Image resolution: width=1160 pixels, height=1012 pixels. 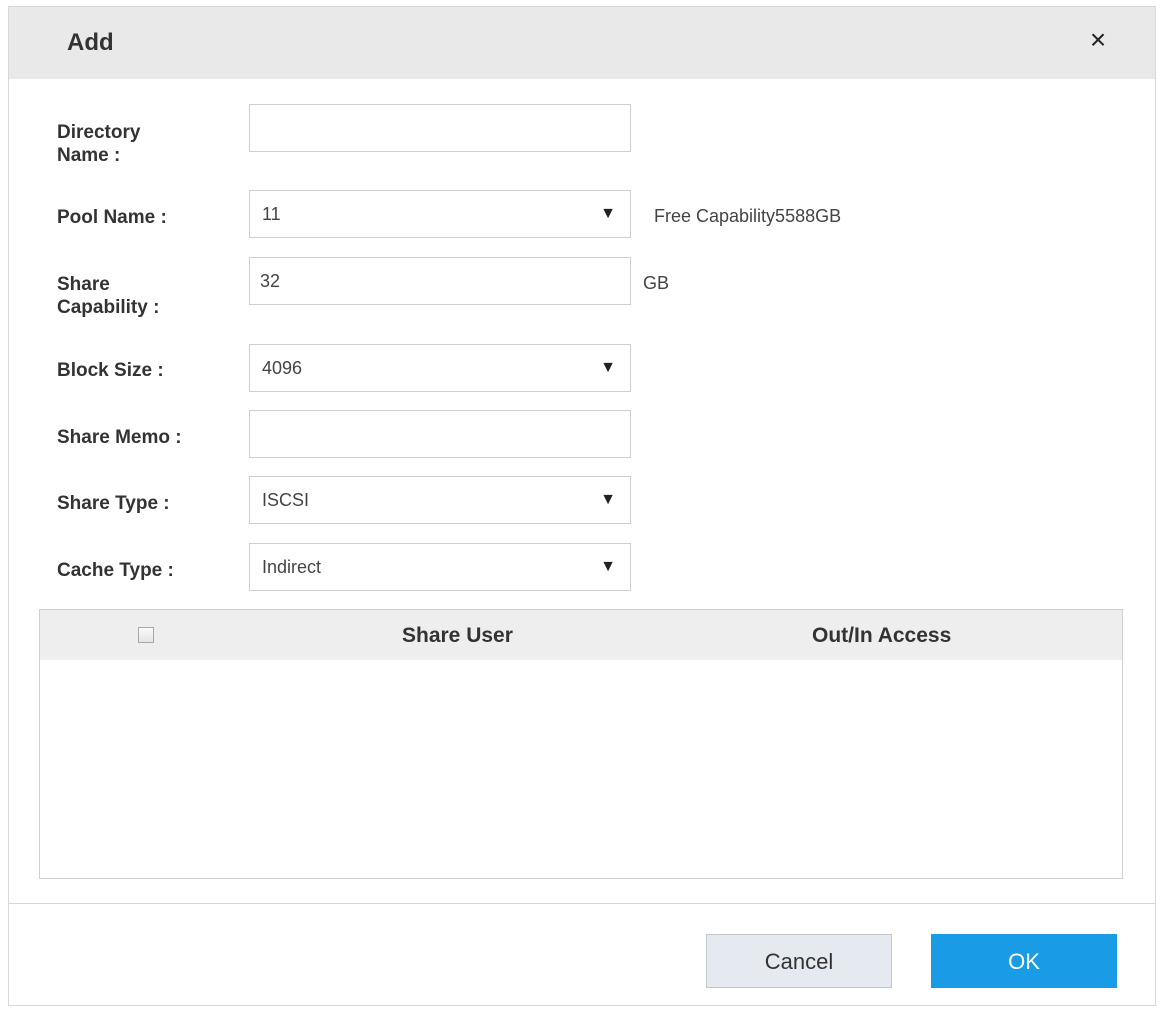 I want to click on share-memo-field, so click(x=440, y=434).